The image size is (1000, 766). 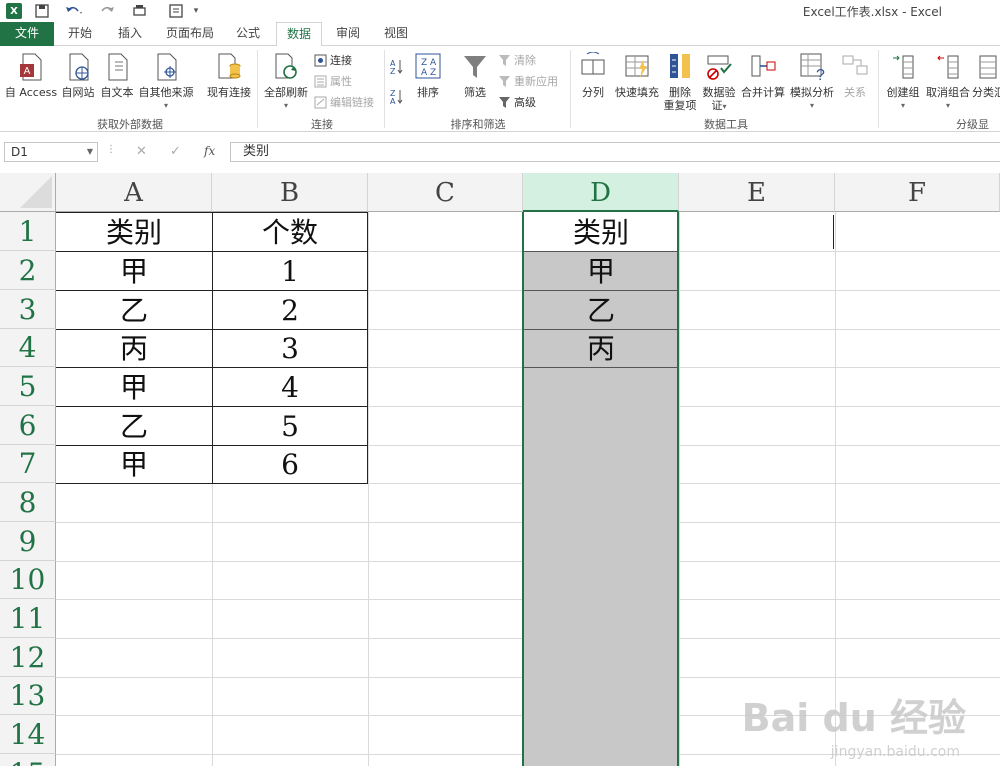 What do you see at coordinates (31, 67) in the screenshot?
I see `access-icon: A` at bounding box center [31, 67].